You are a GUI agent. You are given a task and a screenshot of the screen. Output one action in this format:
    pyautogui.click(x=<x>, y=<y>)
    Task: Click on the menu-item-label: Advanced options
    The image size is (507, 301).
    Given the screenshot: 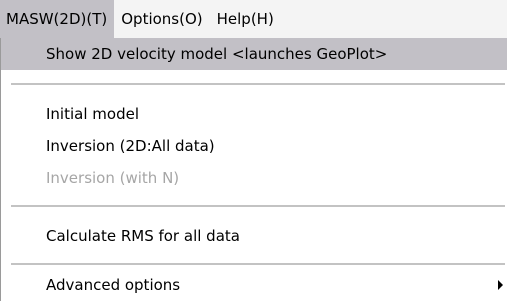 What is the action you would take?
    pyautogui.click(x=113, y=285)
    